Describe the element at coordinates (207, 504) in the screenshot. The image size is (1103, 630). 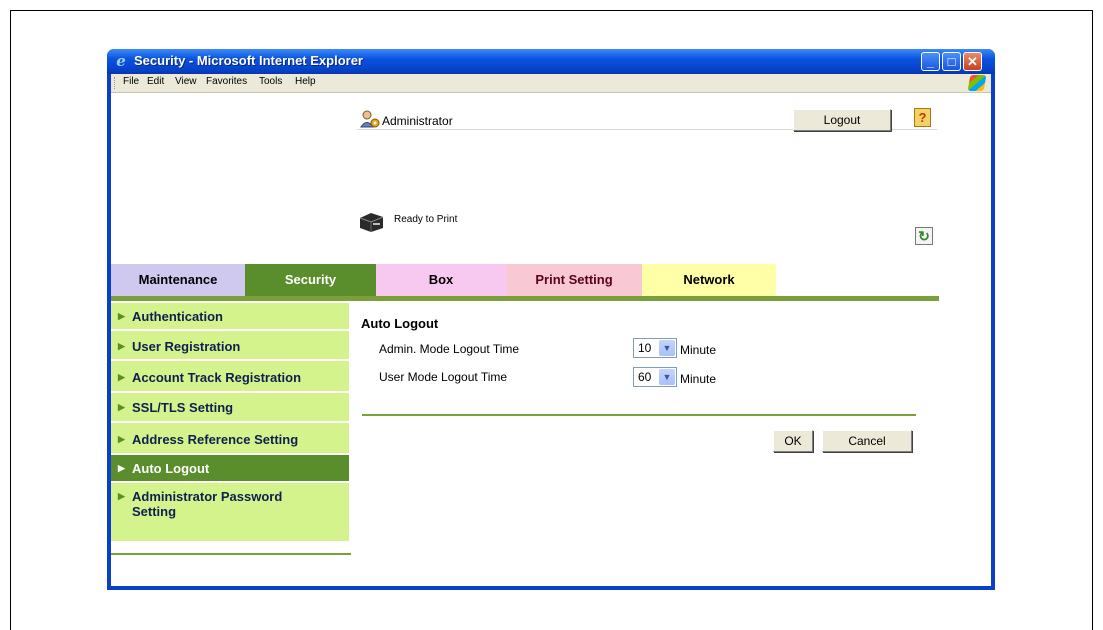
I see `sidebar-item-label: Administrator Password Setting` at that location.